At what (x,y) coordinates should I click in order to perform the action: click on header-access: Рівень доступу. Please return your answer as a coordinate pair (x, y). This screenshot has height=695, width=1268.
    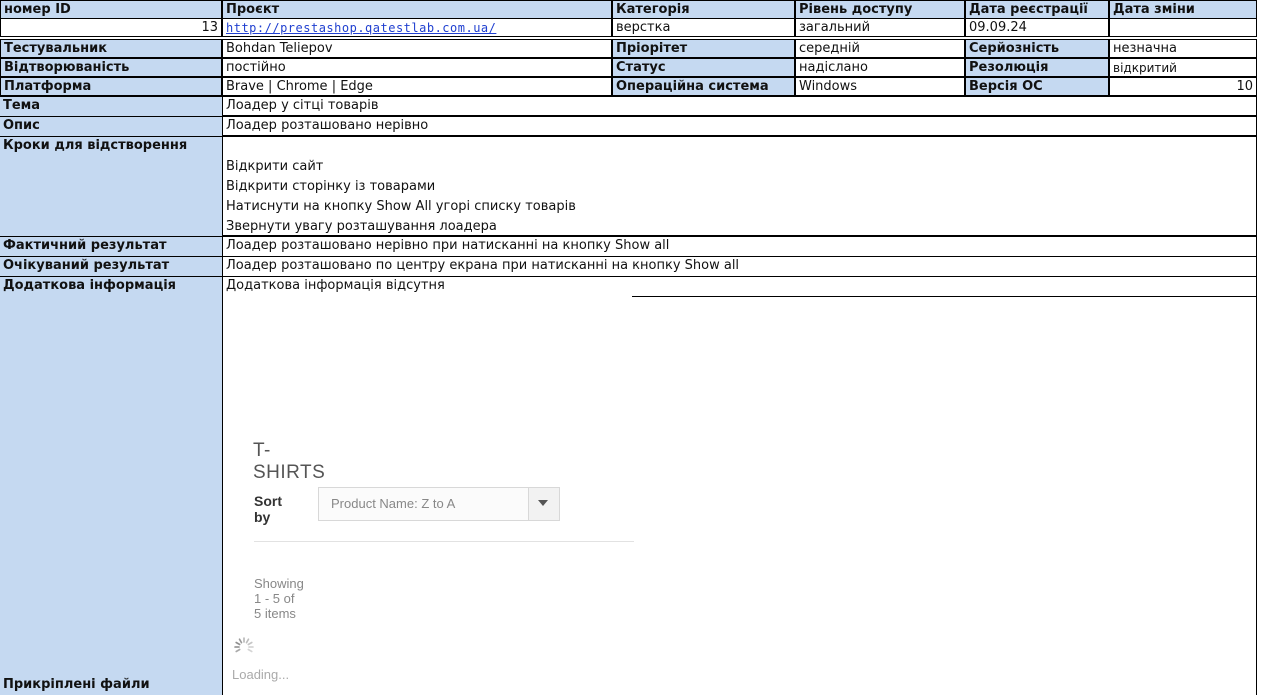
    Looking at the image, I should click on (880, 9).